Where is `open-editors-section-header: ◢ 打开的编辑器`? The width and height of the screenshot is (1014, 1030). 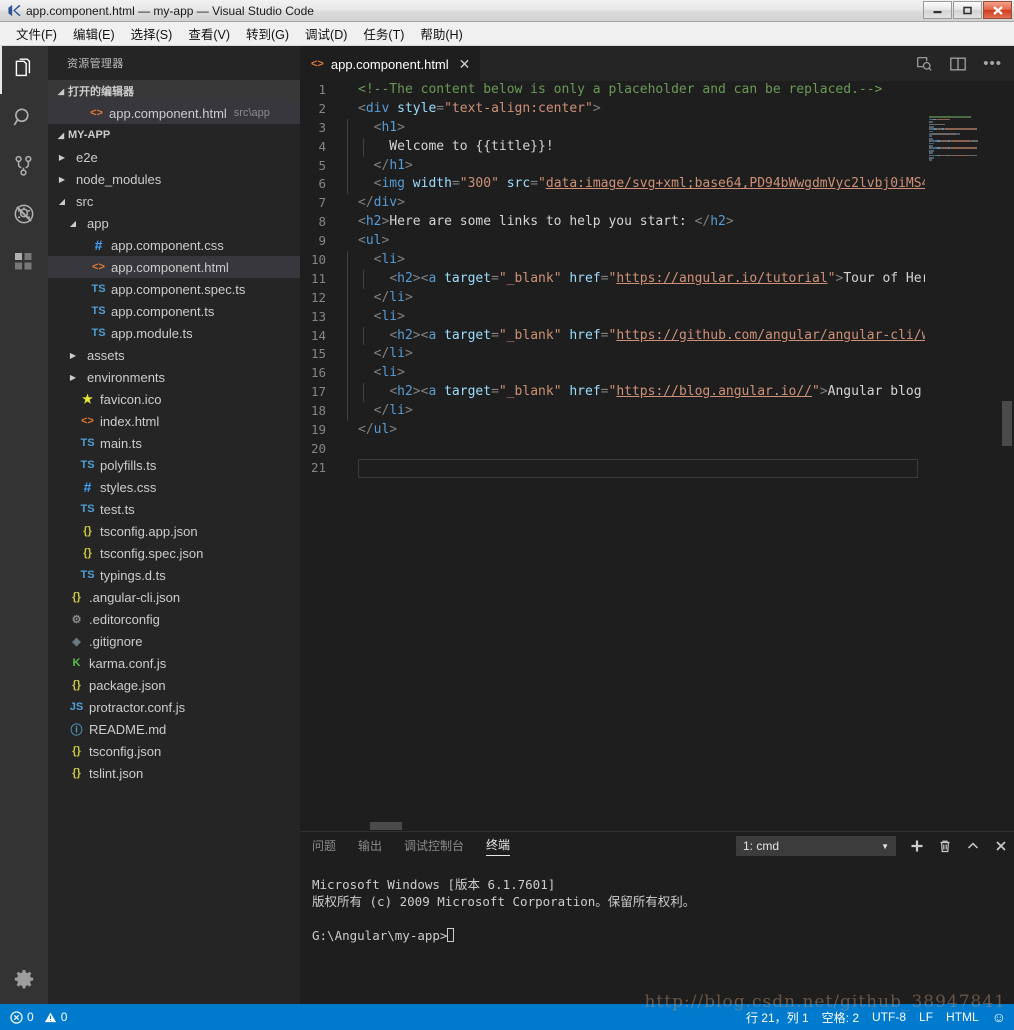
open-editors-section-header: ◢ 打开的编辑器 is located at coordinates (174, 91).